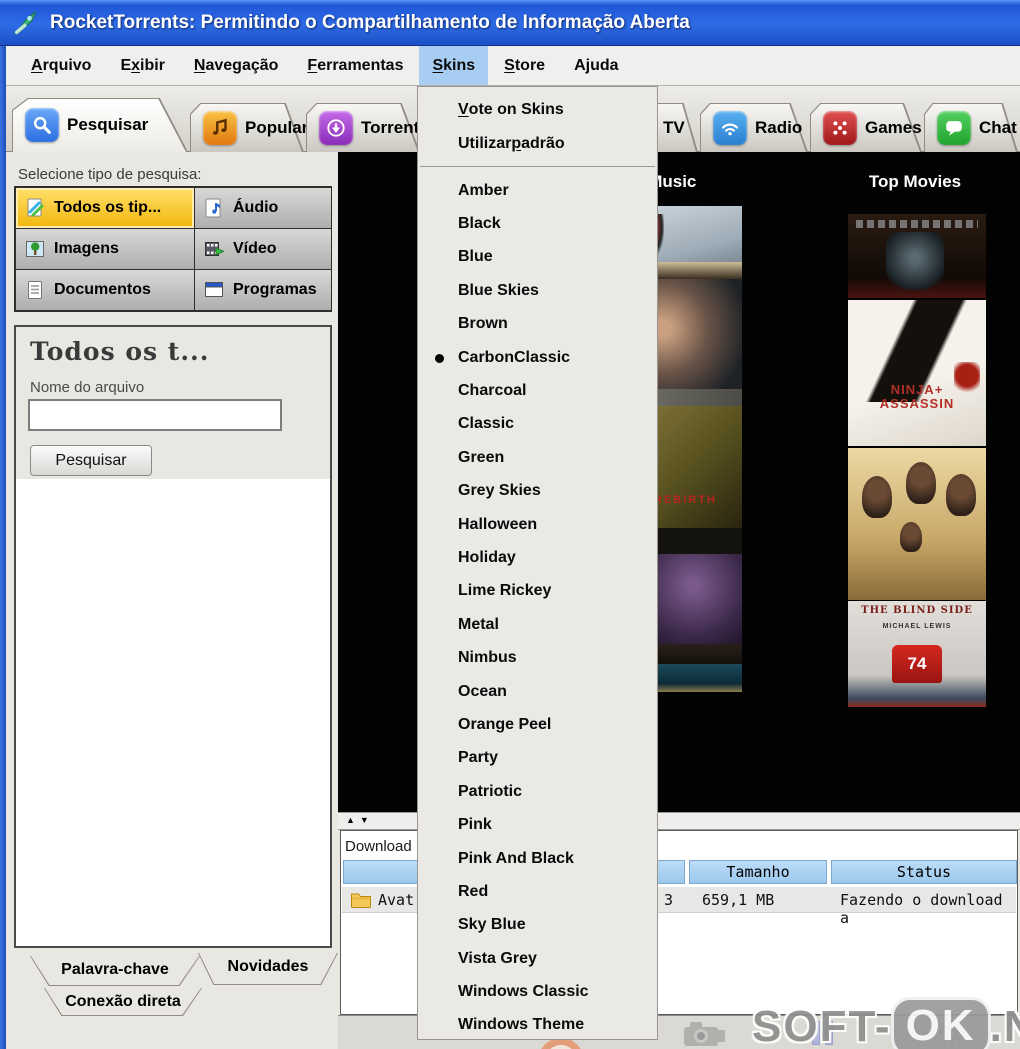  I want to click on menu-arquivo: Arquivo, so click(61, 65).